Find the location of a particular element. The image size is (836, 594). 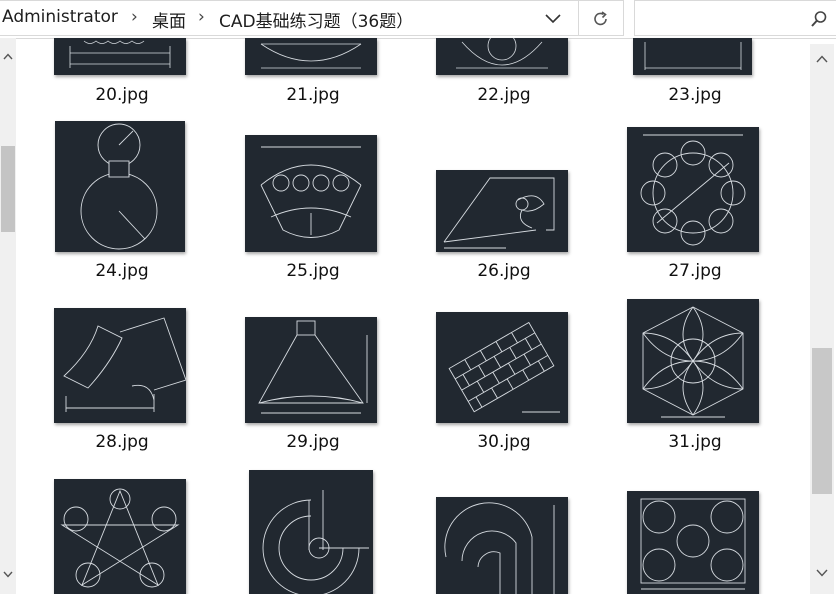

refresh-icon is located at coordinates (600, 17).